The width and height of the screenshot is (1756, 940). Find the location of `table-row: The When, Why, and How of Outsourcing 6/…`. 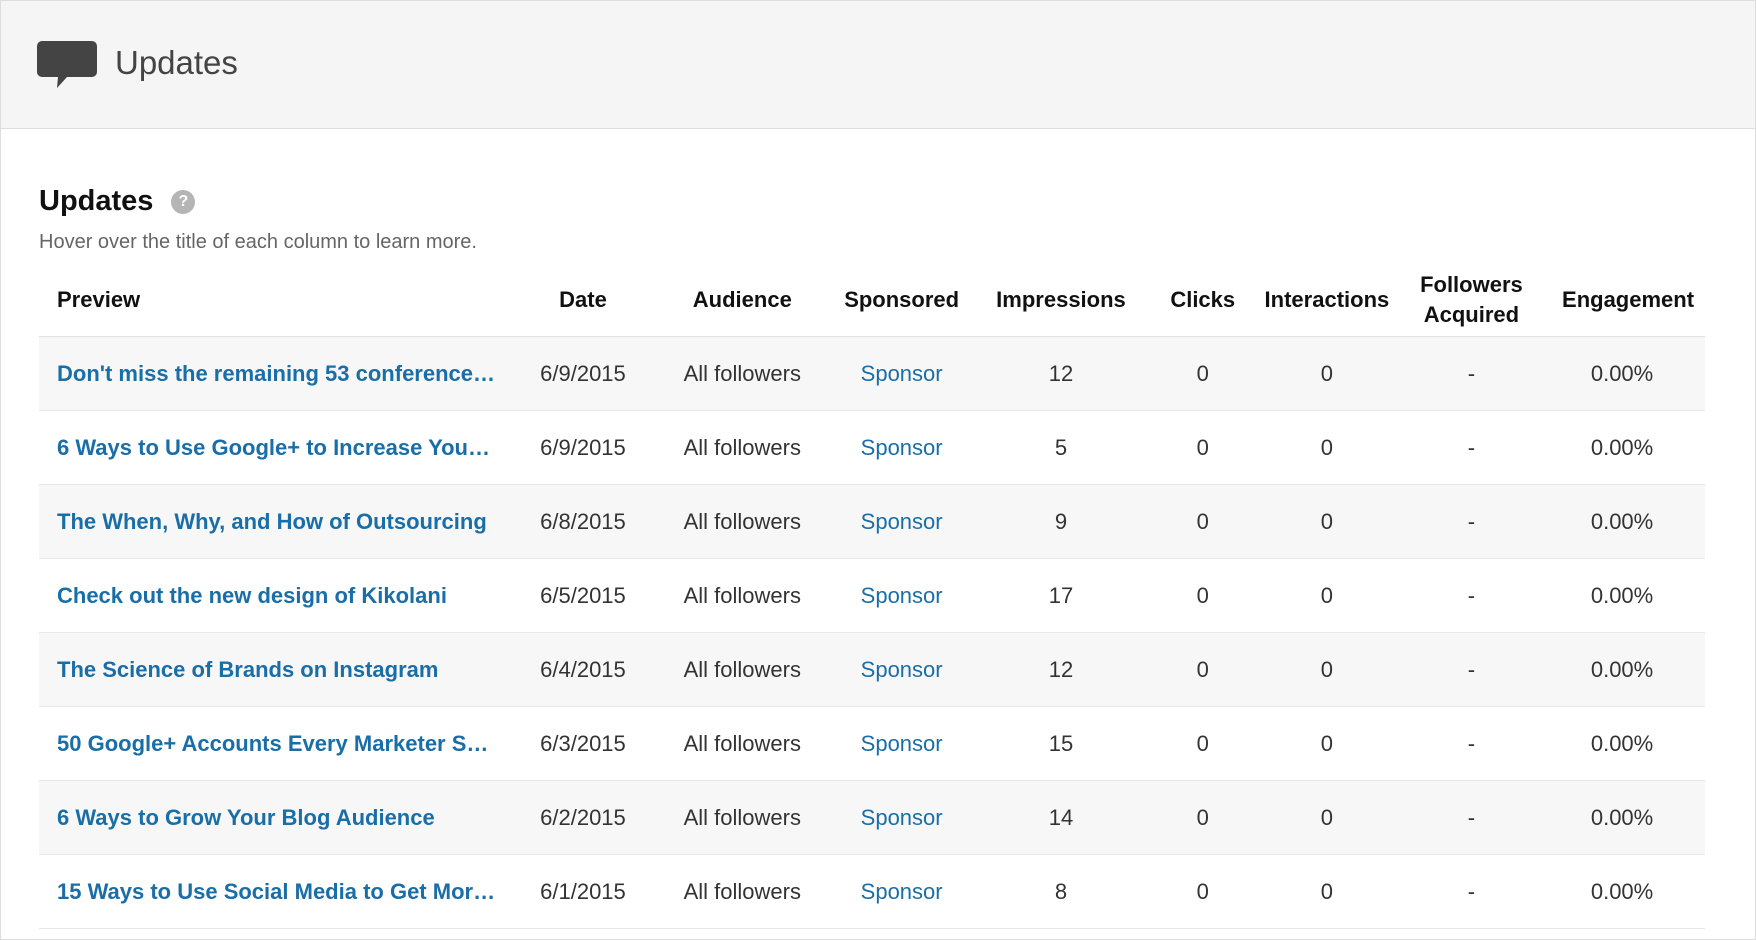

table-row: The When, Why, and How of Outsourcing 6/… is located at coordinates (872, 521).